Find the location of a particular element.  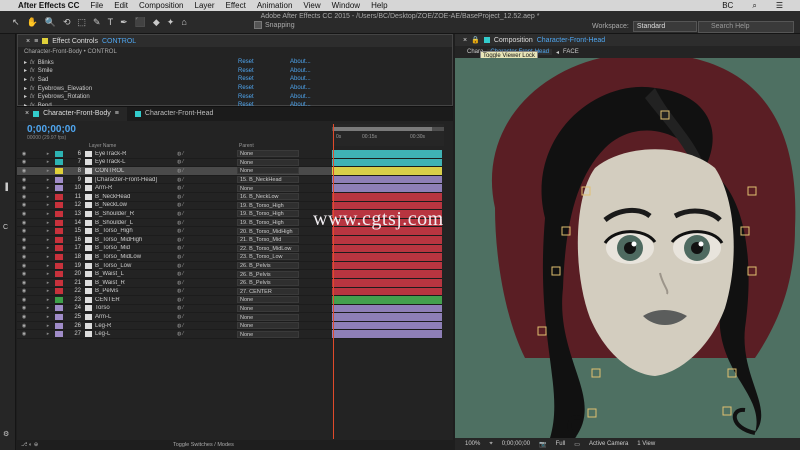

tab-character-front-head: Character-Front-Head is located at coordinates (174, 114).